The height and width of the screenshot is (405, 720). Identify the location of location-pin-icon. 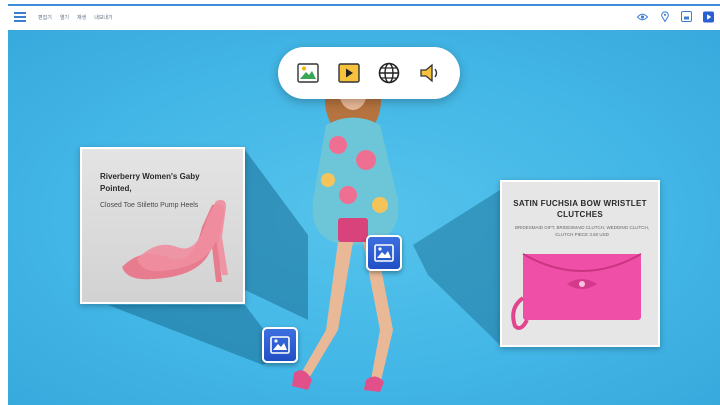
(664, 16).